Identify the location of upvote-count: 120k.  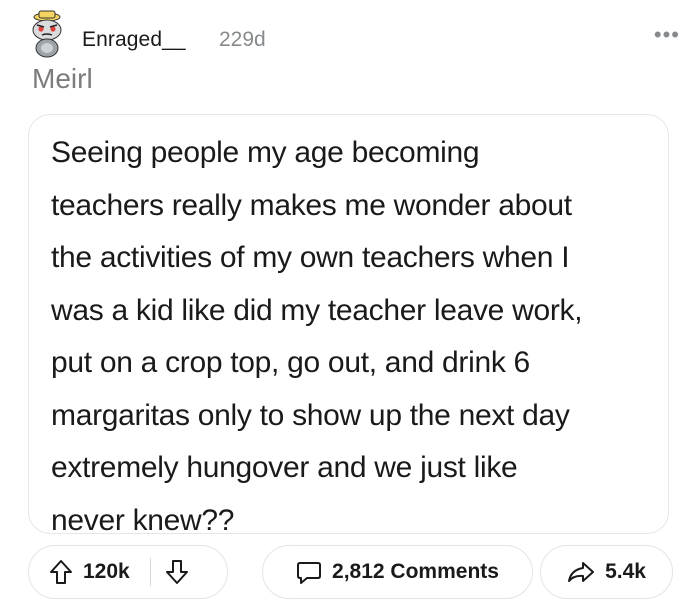
(106, 571).